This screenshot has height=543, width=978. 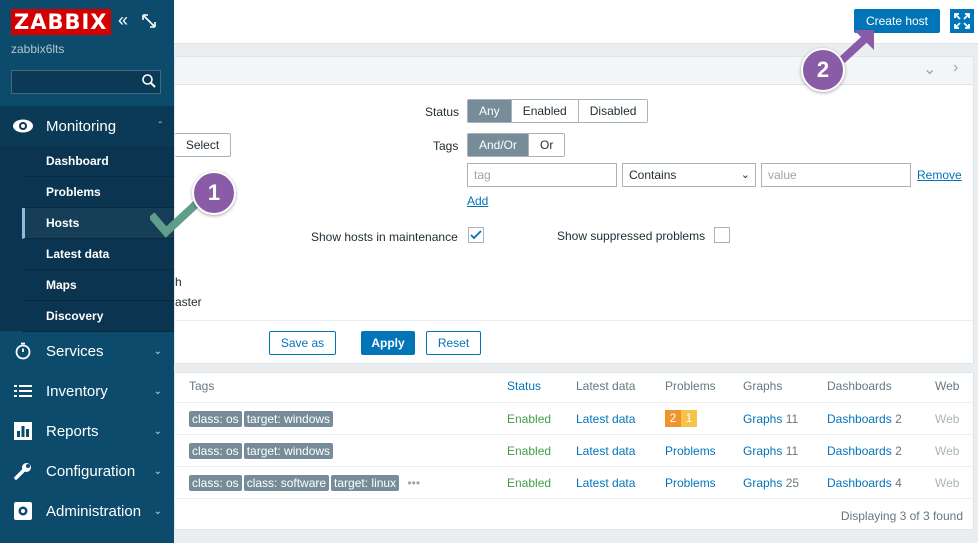 What do you see at coordinates (823, 70) in the screenshot?
I see `annotation-step-2: 2` at bounding box center [823, 70].